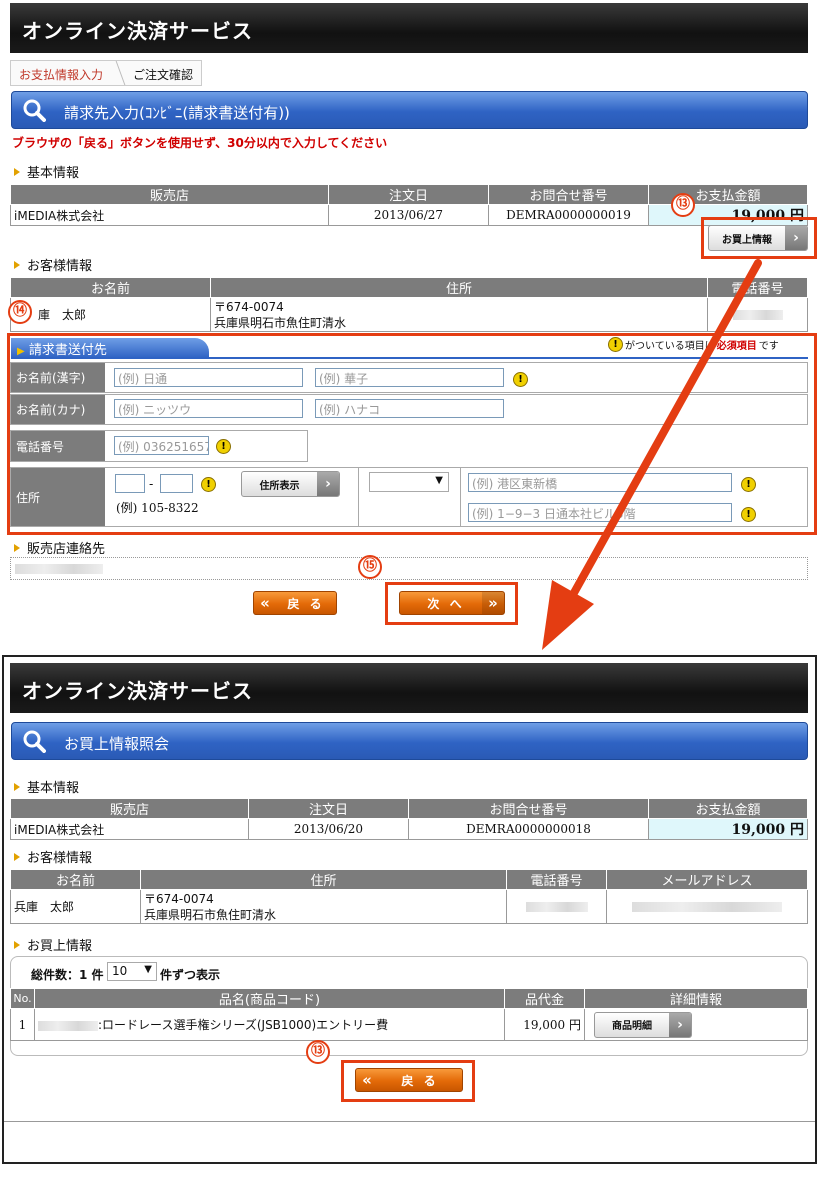 This screenshot has height=1183, width=819. I want to click on product-detail-button: 商品明細 ›, so click(643, 1024).